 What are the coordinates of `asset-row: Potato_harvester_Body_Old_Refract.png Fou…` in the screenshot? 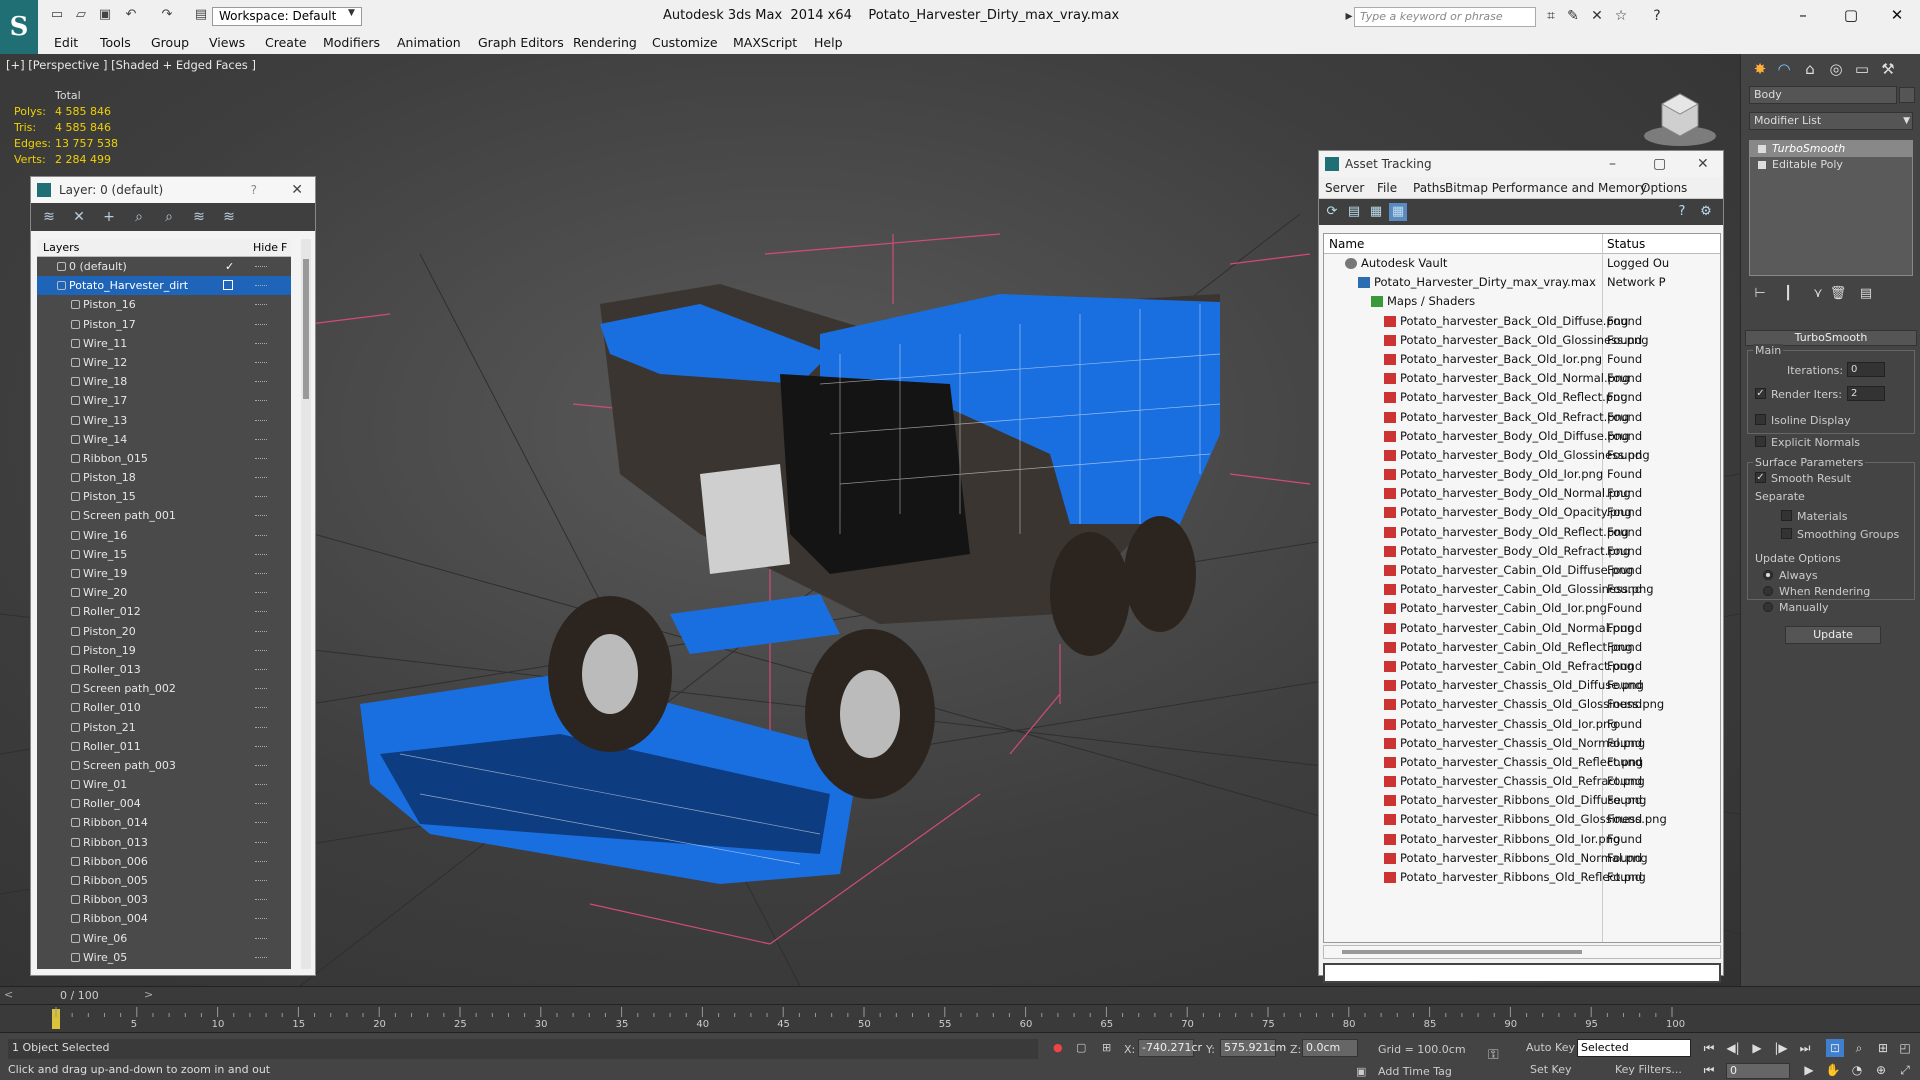 It's located at (1522, 551).